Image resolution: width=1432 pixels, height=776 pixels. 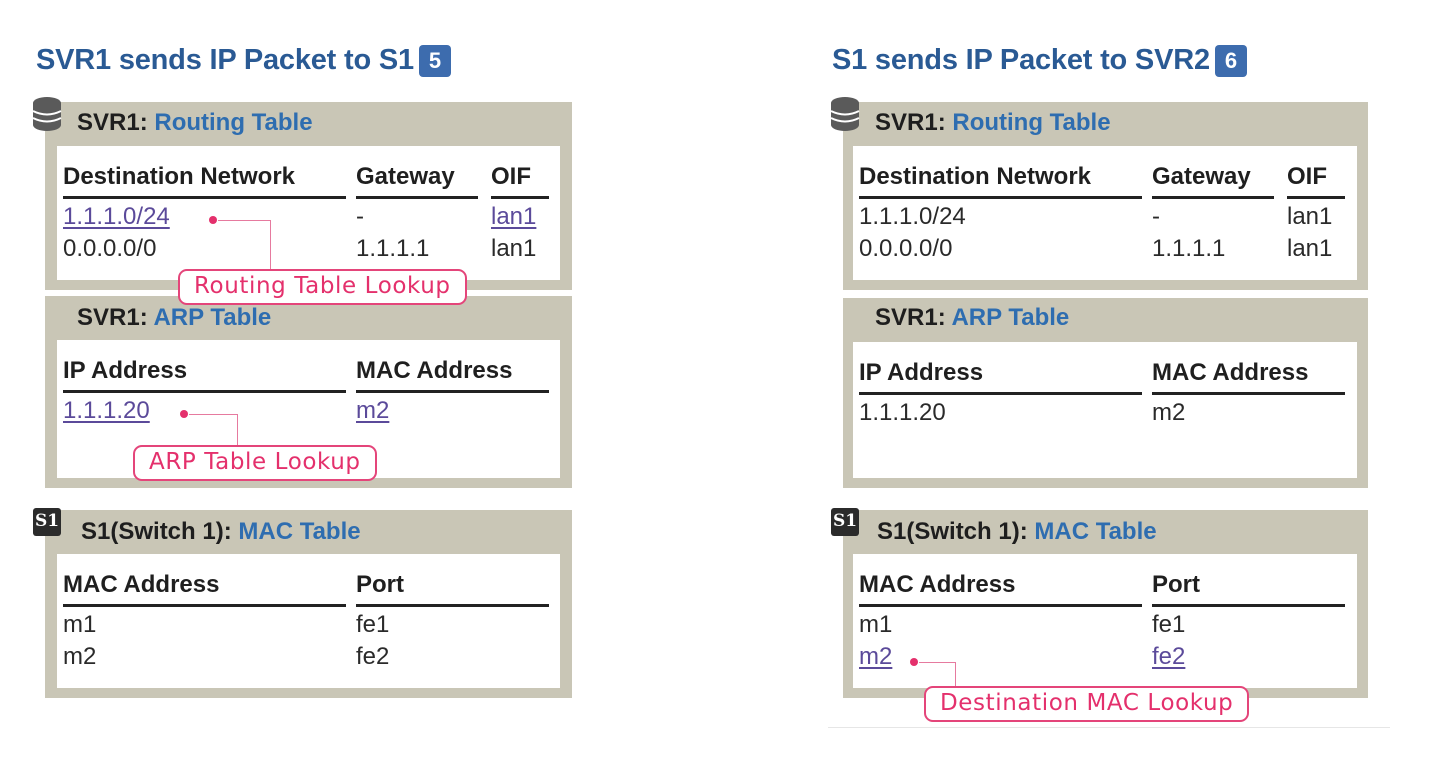 I want to click on arp-lookup-callout: ARP Table Lookup, so click(x=255, y=463).